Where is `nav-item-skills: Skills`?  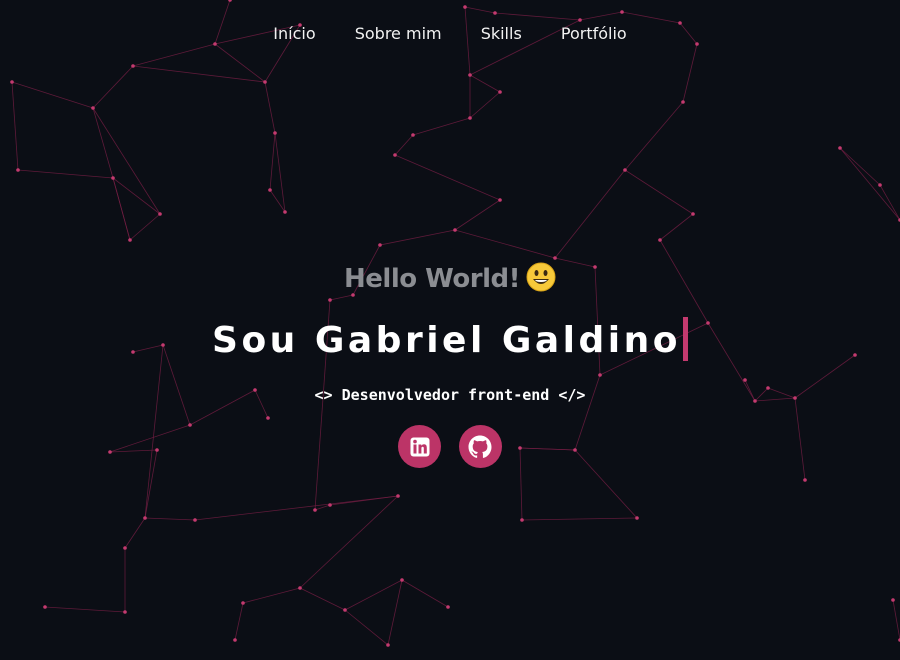 nav-item-skills: Skills is located at coordinates (501, 33).